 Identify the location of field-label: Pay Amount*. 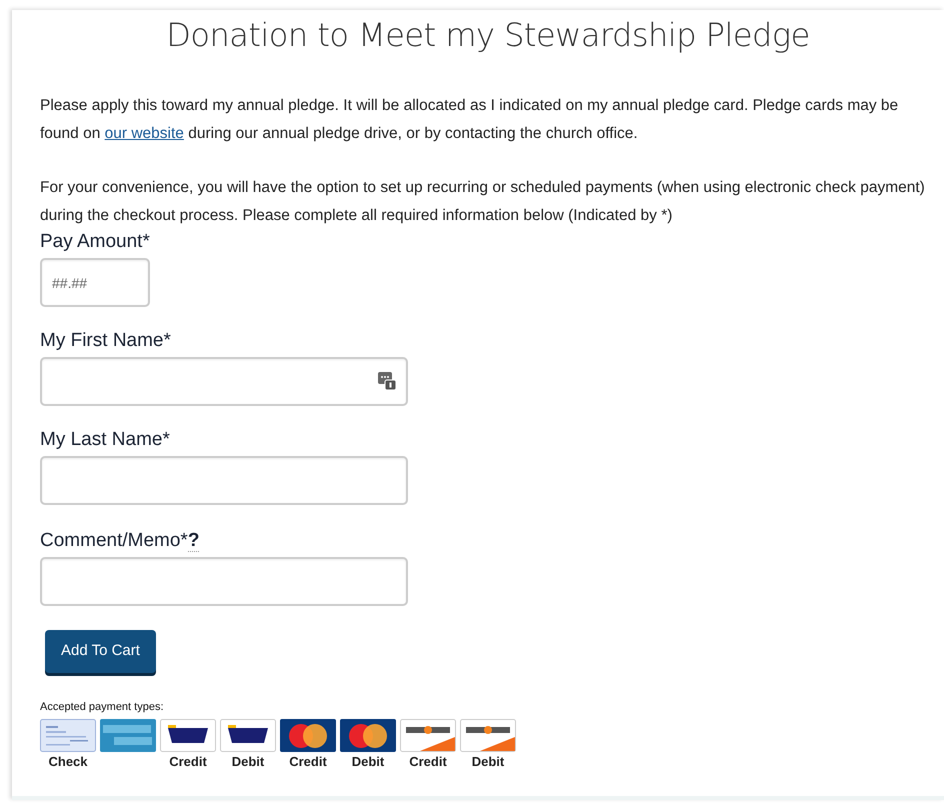
(95, 242).